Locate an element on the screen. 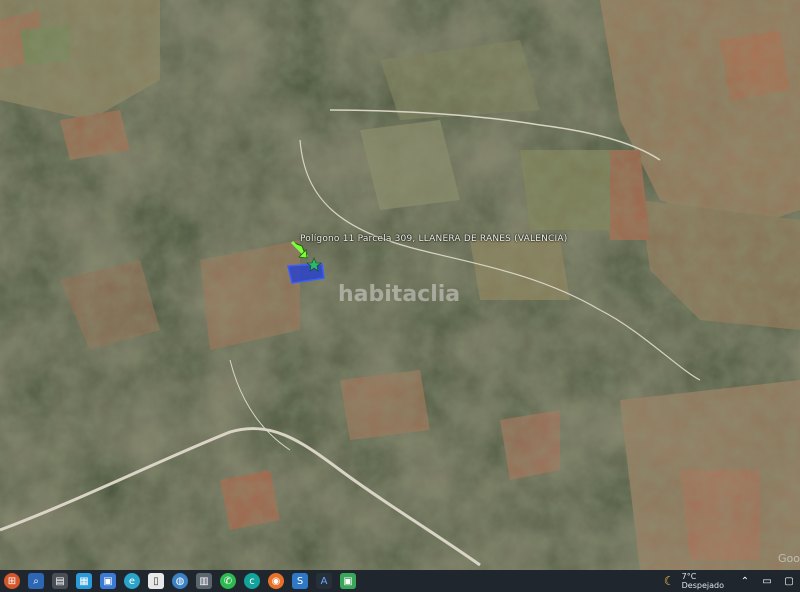  watermark: habitaclia is located at coordinates (399, 294).